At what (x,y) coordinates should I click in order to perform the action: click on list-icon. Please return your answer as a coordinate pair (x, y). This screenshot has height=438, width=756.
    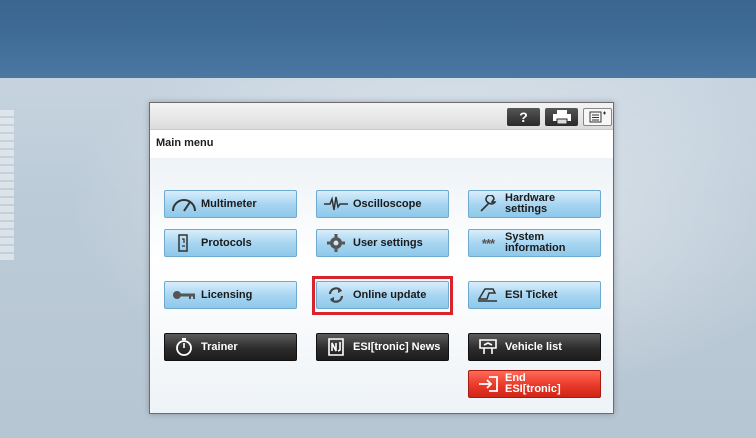
    Looking at the image, I should click on (597, 117).